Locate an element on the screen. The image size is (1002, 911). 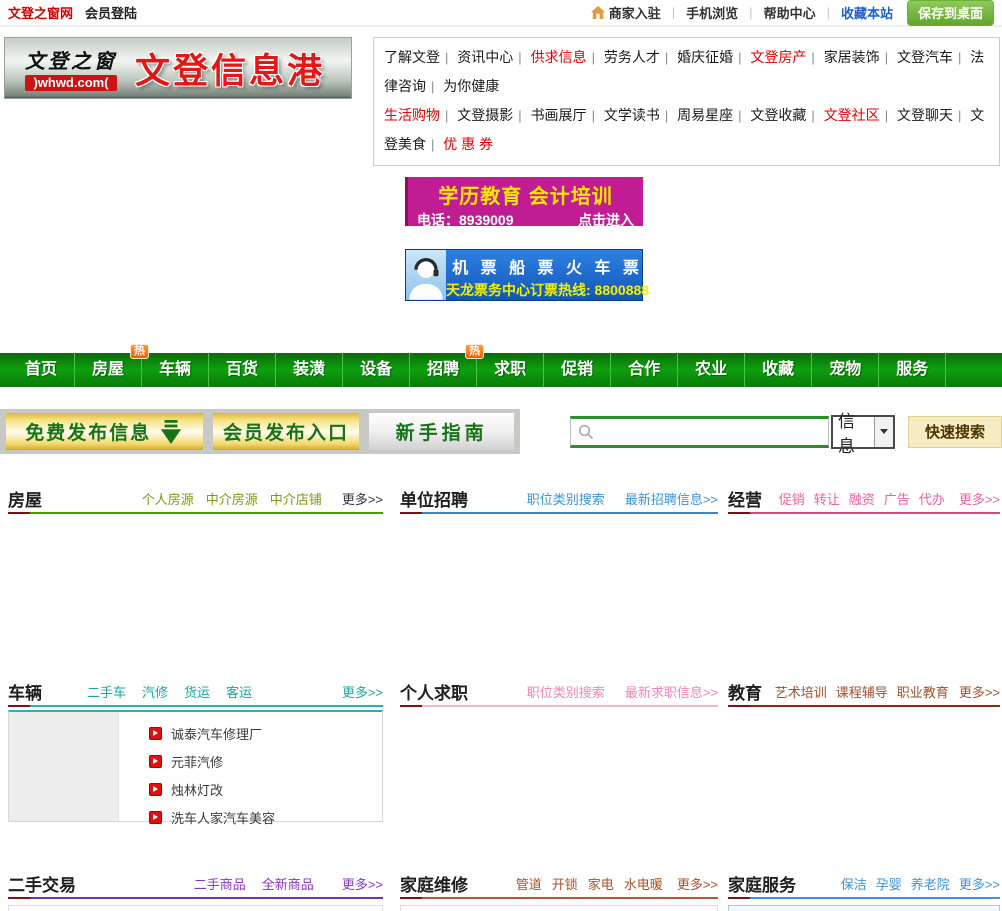
newbie-guide-button: 新手指南 is located at coordinates (441, 431).